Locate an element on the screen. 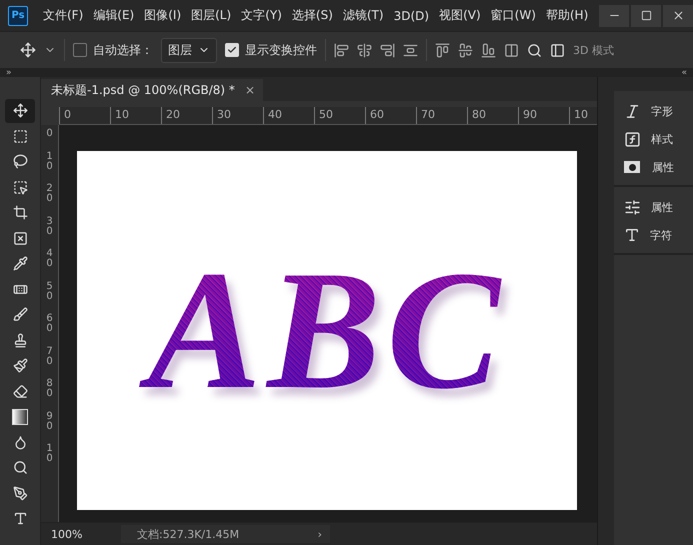 The height and width of the screenshot is (545, 693). move-icon is located at coordinates (28, 50).